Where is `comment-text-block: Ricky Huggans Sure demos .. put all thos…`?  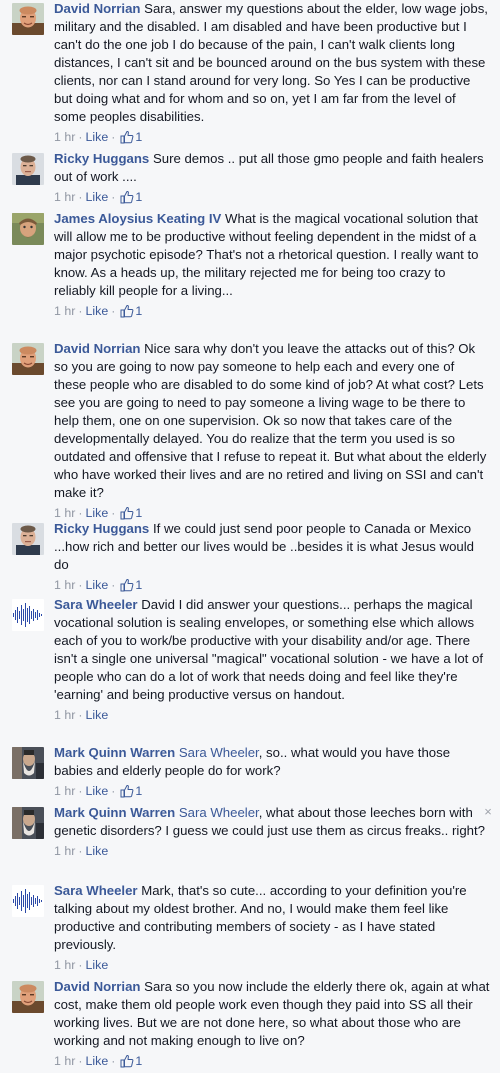 comment-text-block: Ricky Huggans Sure demos .. put all thos… is located at coordinates (272, 168).